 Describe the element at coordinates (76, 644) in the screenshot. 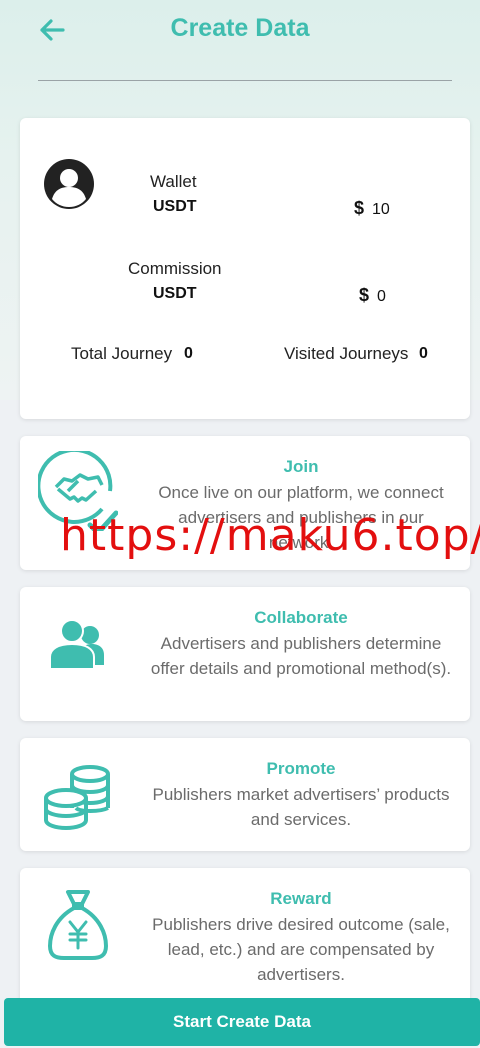

I see `users-icon` at that location.